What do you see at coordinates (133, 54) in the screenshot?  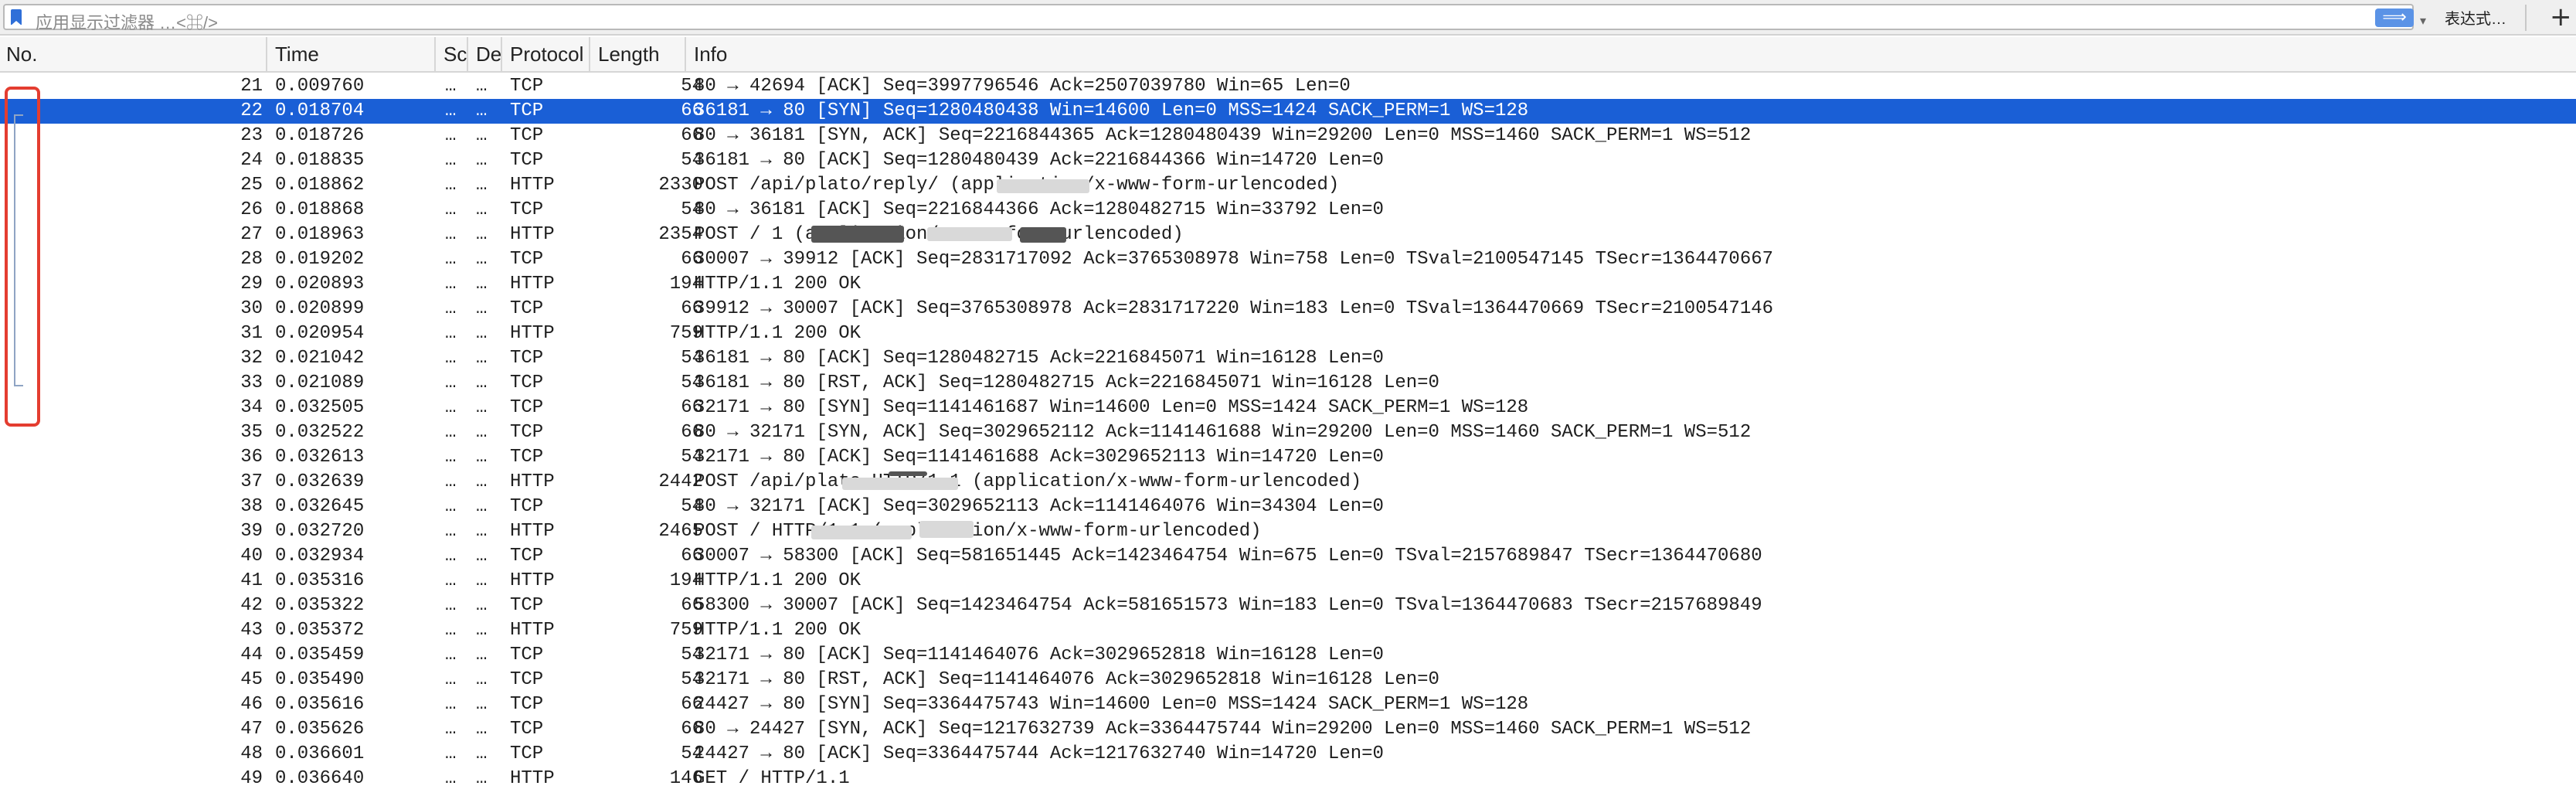 I see `column-header-no: No.` at bounding box center [133, 54].